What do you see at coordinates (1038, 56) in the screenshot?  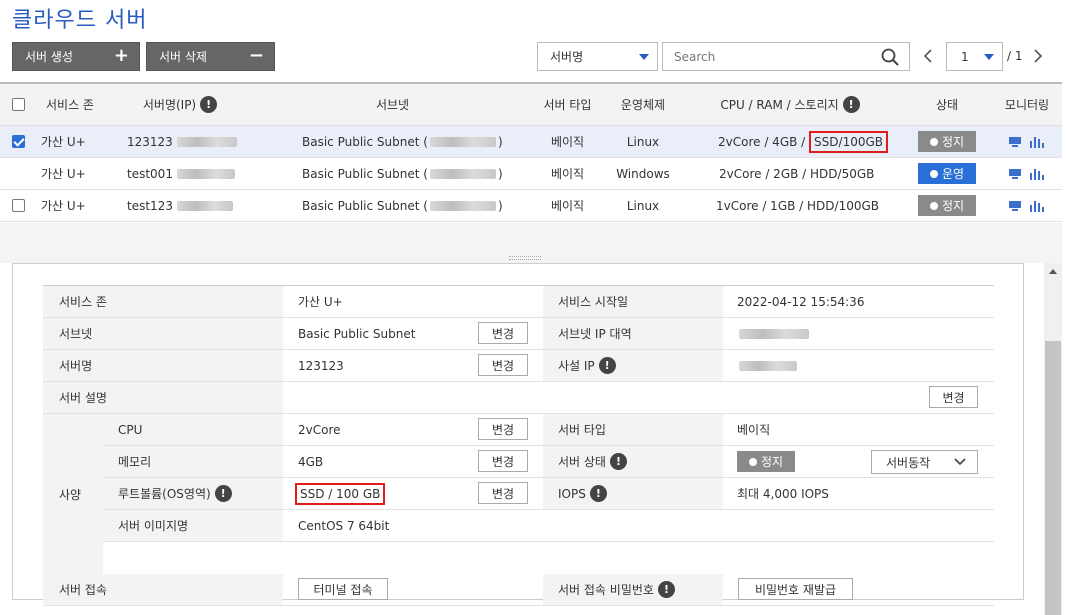 I see `chevron-right-icon` at bounding box center [1038, 56].